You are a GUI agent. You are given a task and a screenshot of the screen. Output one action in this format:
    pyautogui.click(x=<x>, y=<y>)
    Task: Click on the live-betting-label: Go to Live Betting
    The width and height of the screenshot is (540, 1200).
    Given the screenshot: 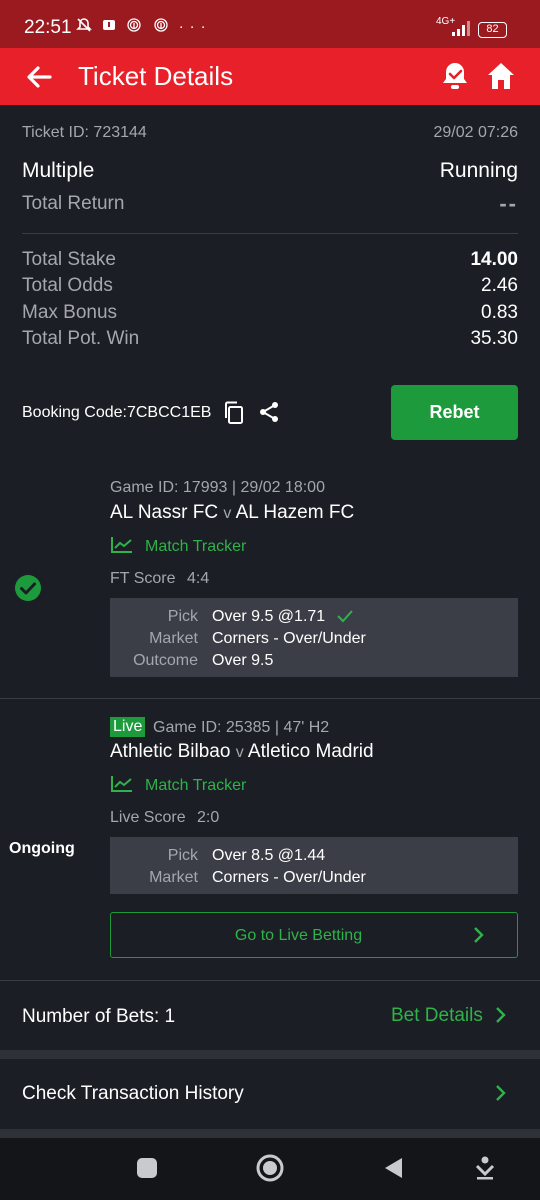 What is the action you would take?
    pyautogui.click(x=298, y=935)
    